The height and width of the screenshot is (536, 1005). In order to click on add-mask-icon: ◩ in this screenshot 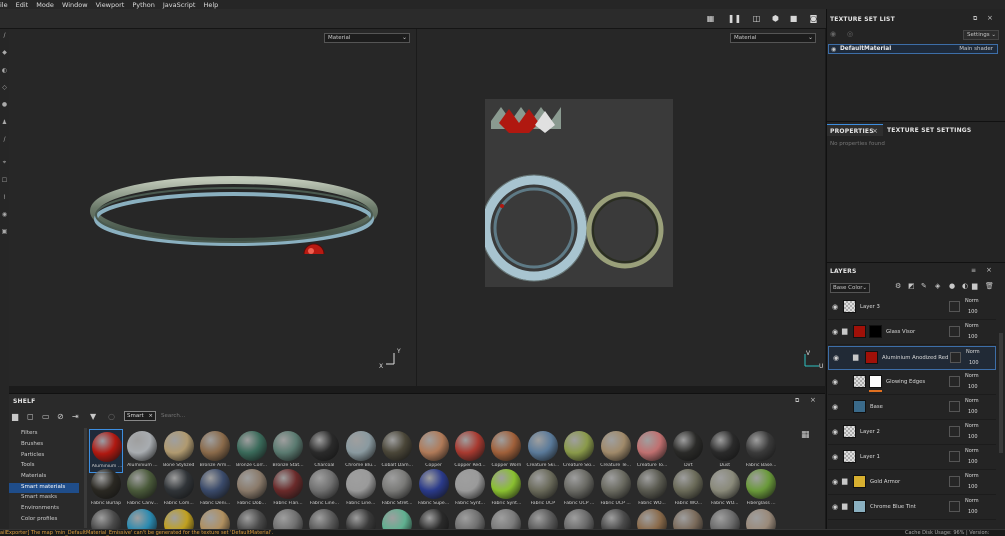, I will do `click(911, 286)`.